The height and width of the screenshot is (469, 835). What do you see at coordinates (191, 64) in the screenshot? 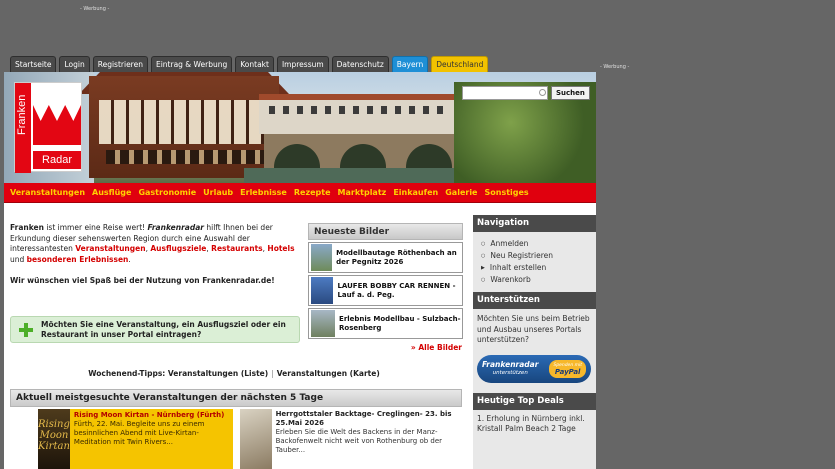
I see `tab-eintrag-werbung: Eintrag & Werbung` at bounding box center [191, 64].